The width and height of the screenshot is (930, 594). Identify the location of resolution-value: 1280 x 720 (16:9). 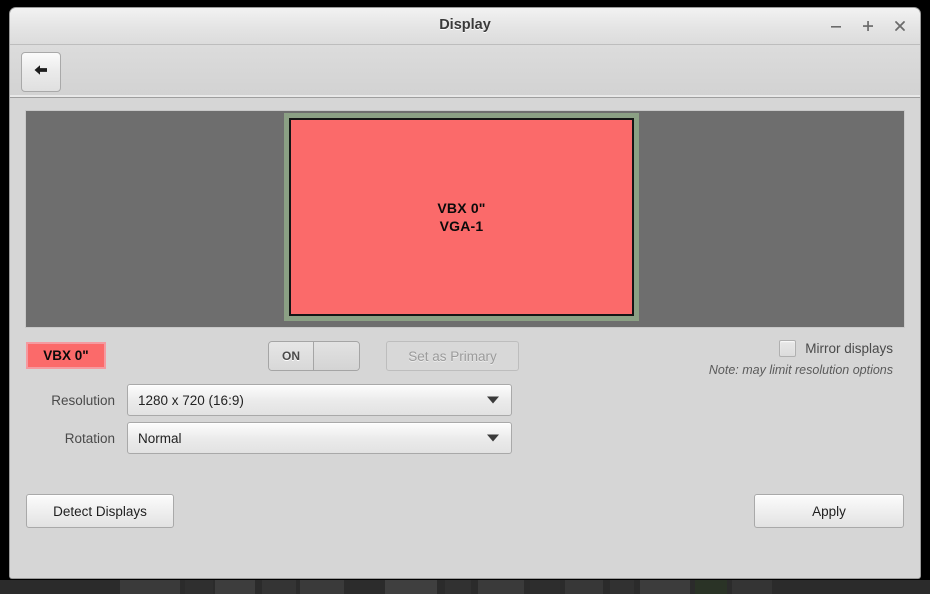
(191, 400).